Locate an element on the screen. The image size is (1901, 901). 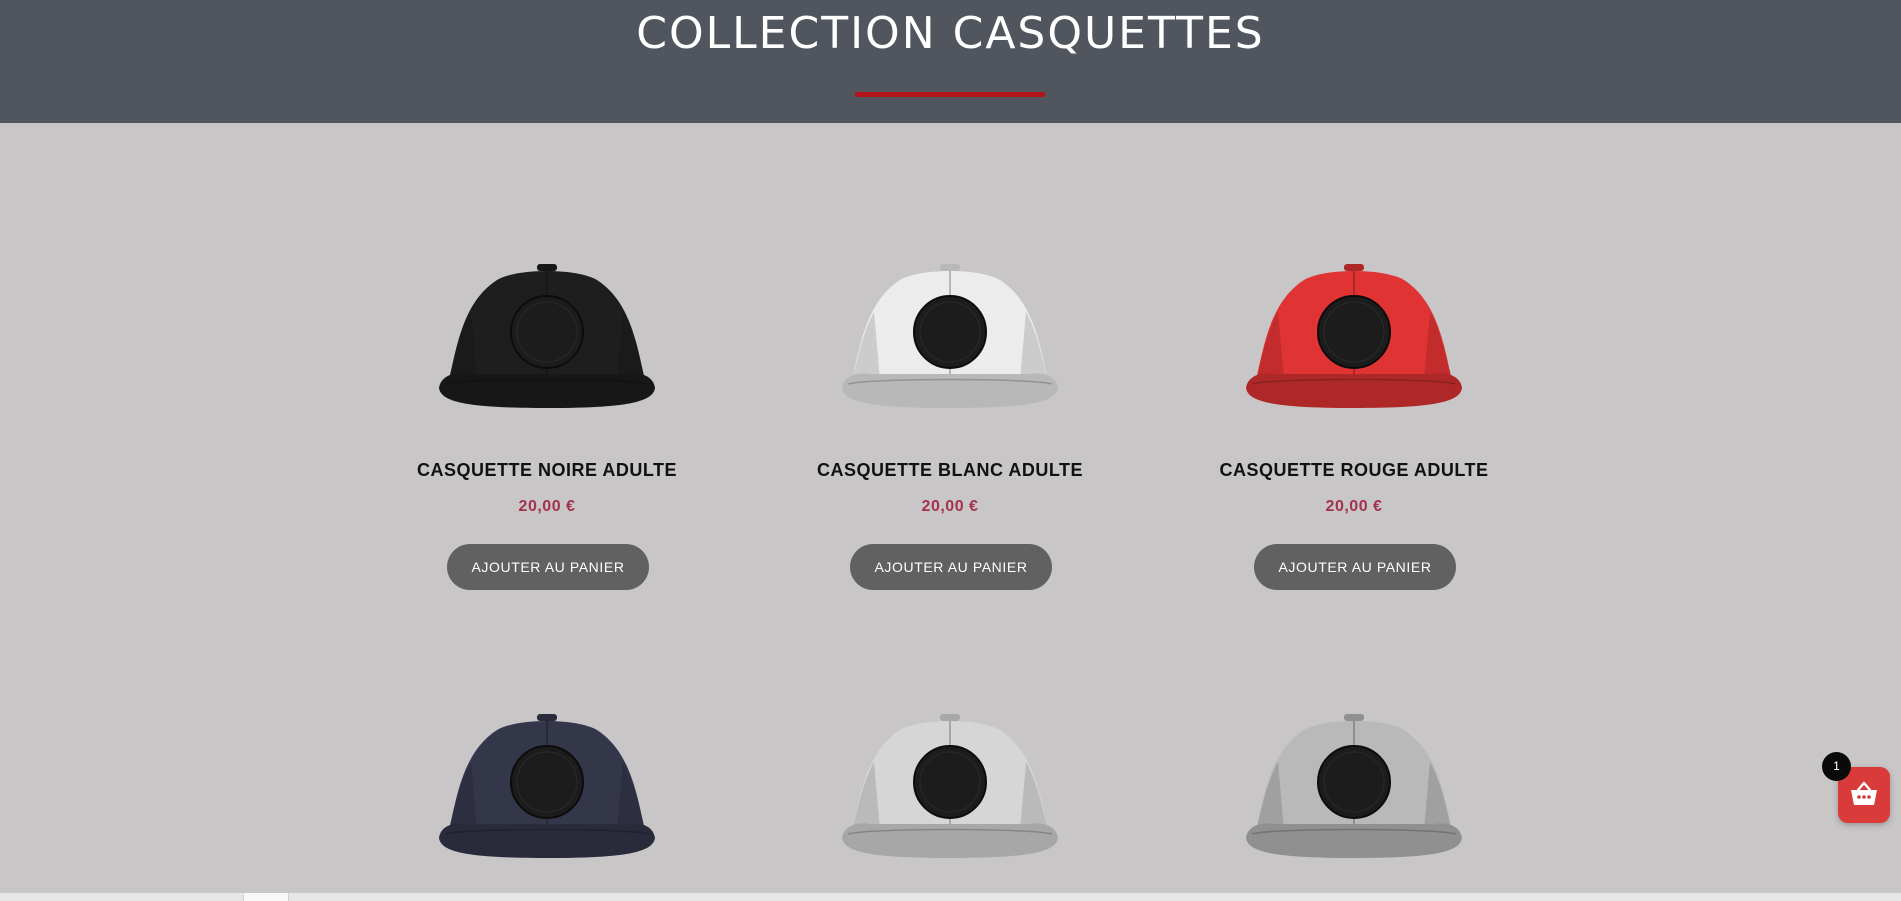
cart-count-badge: 1 is located at coordinates (1836, 766).